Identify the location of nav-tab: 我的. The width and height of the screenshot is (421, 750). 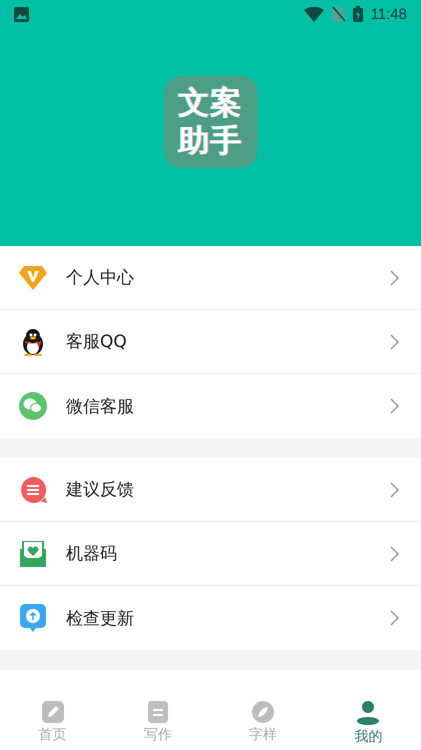
(368, 724).